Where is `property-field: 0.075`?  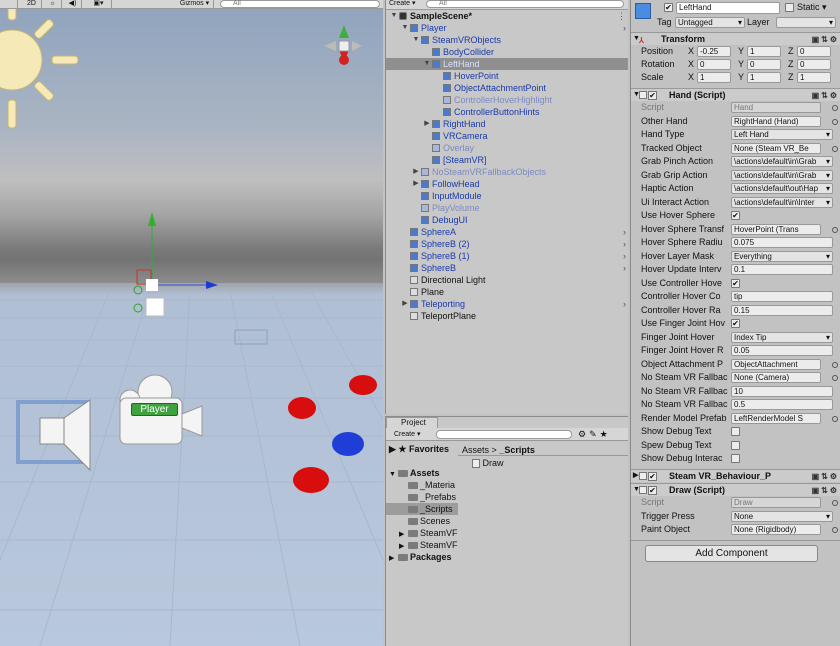
property-field: 0.075 is located at coordinates (782, 242).